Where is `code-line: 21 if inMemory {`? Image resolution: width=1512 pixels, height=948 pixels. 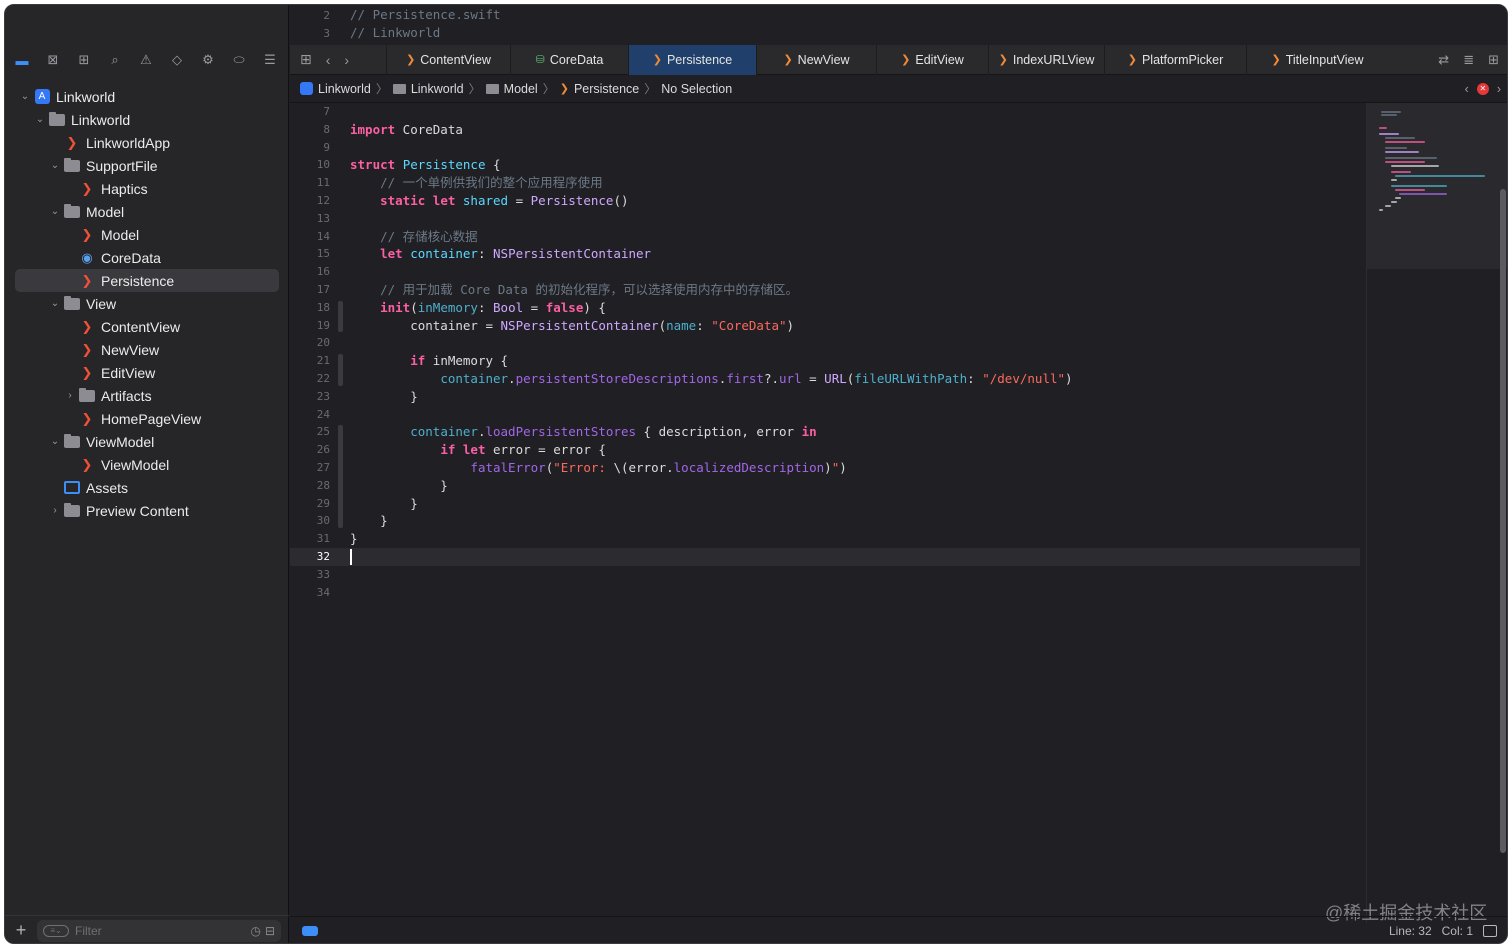 code-line: 21 if inMemory { is located at coordinates (825, 361).